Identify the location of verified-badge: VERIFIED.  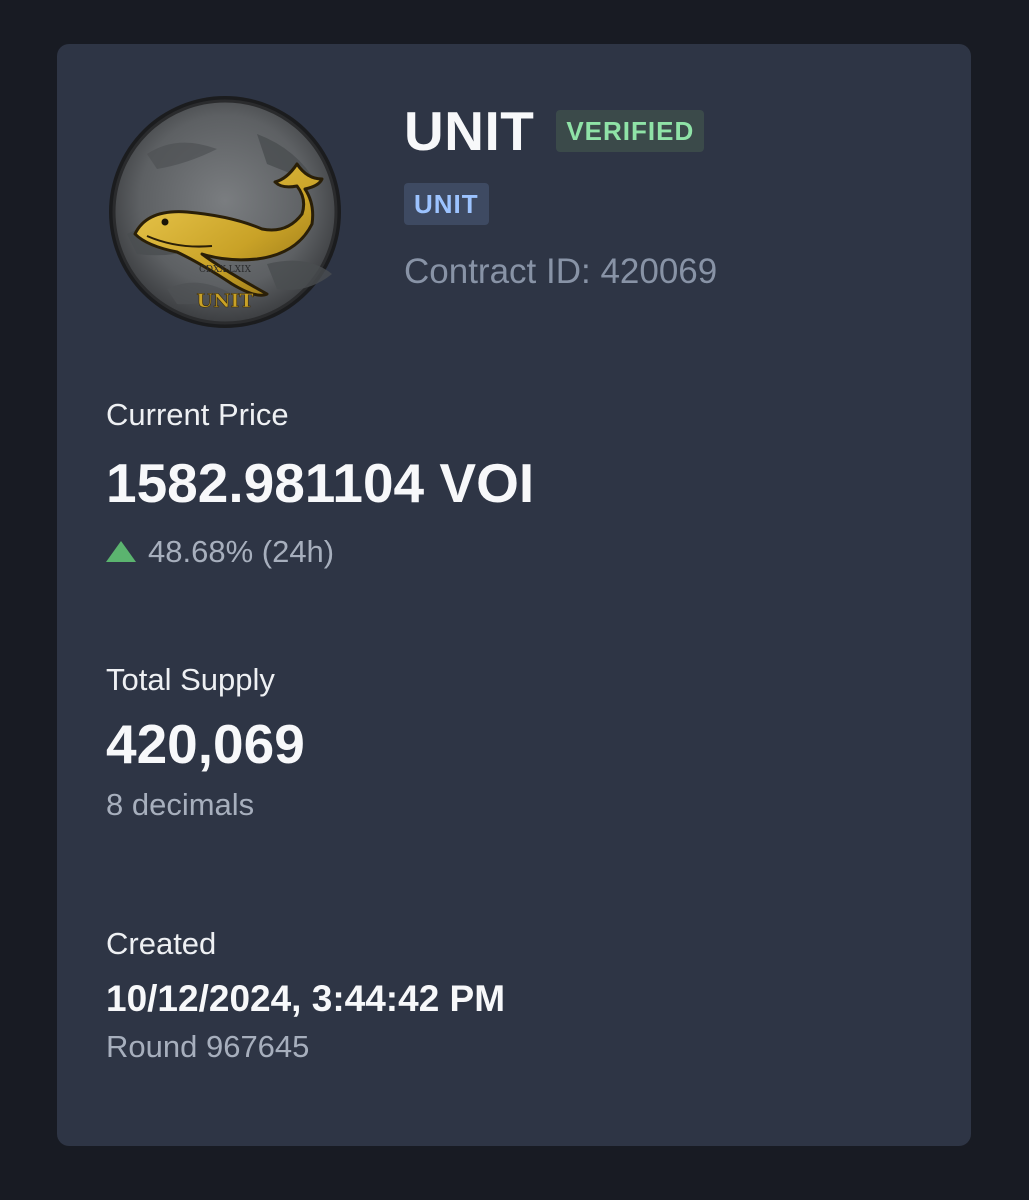
(630, 131).